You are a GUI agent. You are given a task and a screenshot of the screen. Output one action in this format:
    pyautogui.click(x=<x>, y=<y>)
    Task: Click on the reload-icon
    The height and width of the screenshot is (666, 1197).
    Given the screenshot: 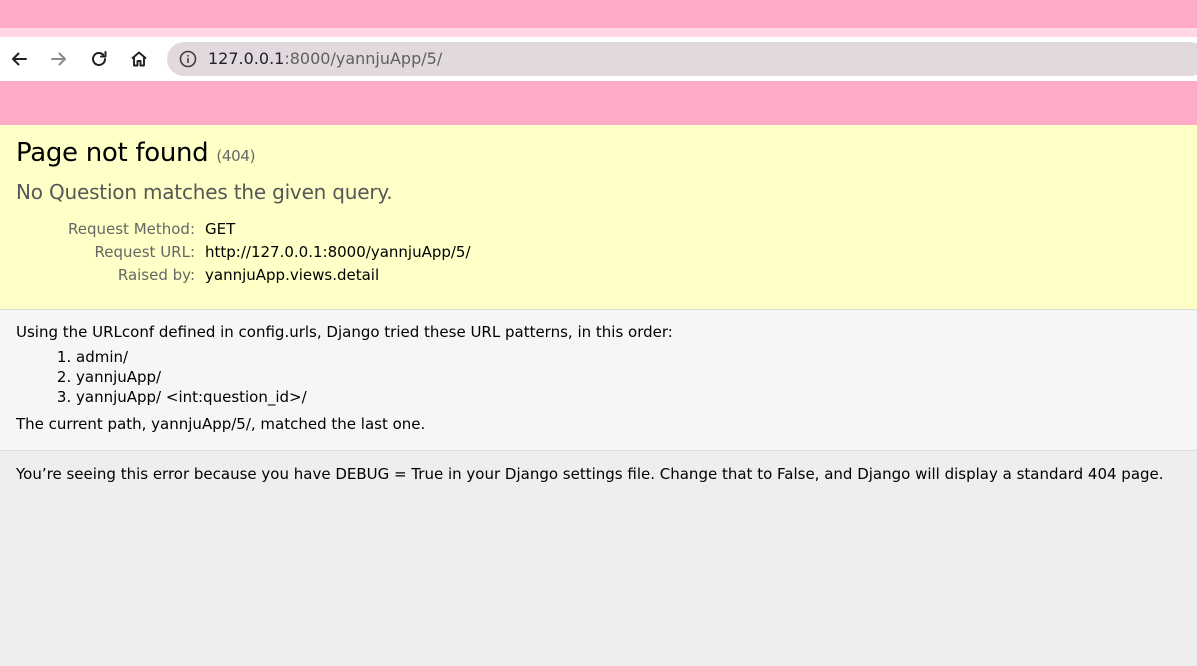 What is the action you would take?
    pyautogui.click(x=99, y=58)
    